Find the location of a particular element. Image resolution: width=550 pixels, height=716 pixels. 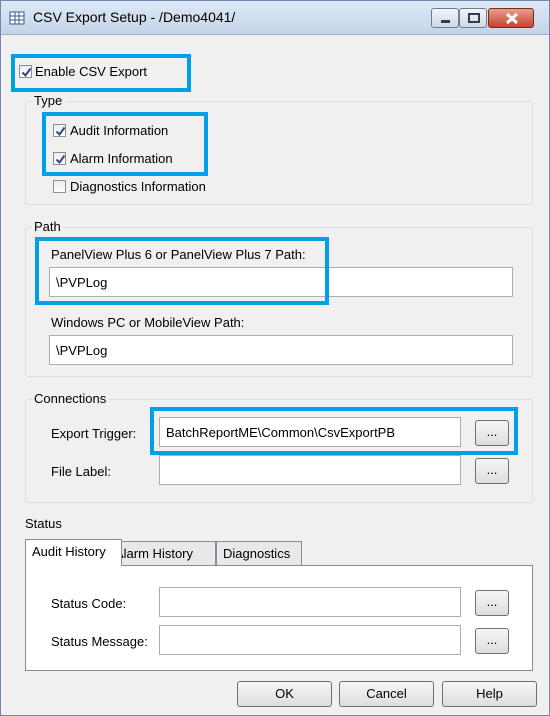

alarm-information-checkbox is located at coordinates (59, 158).